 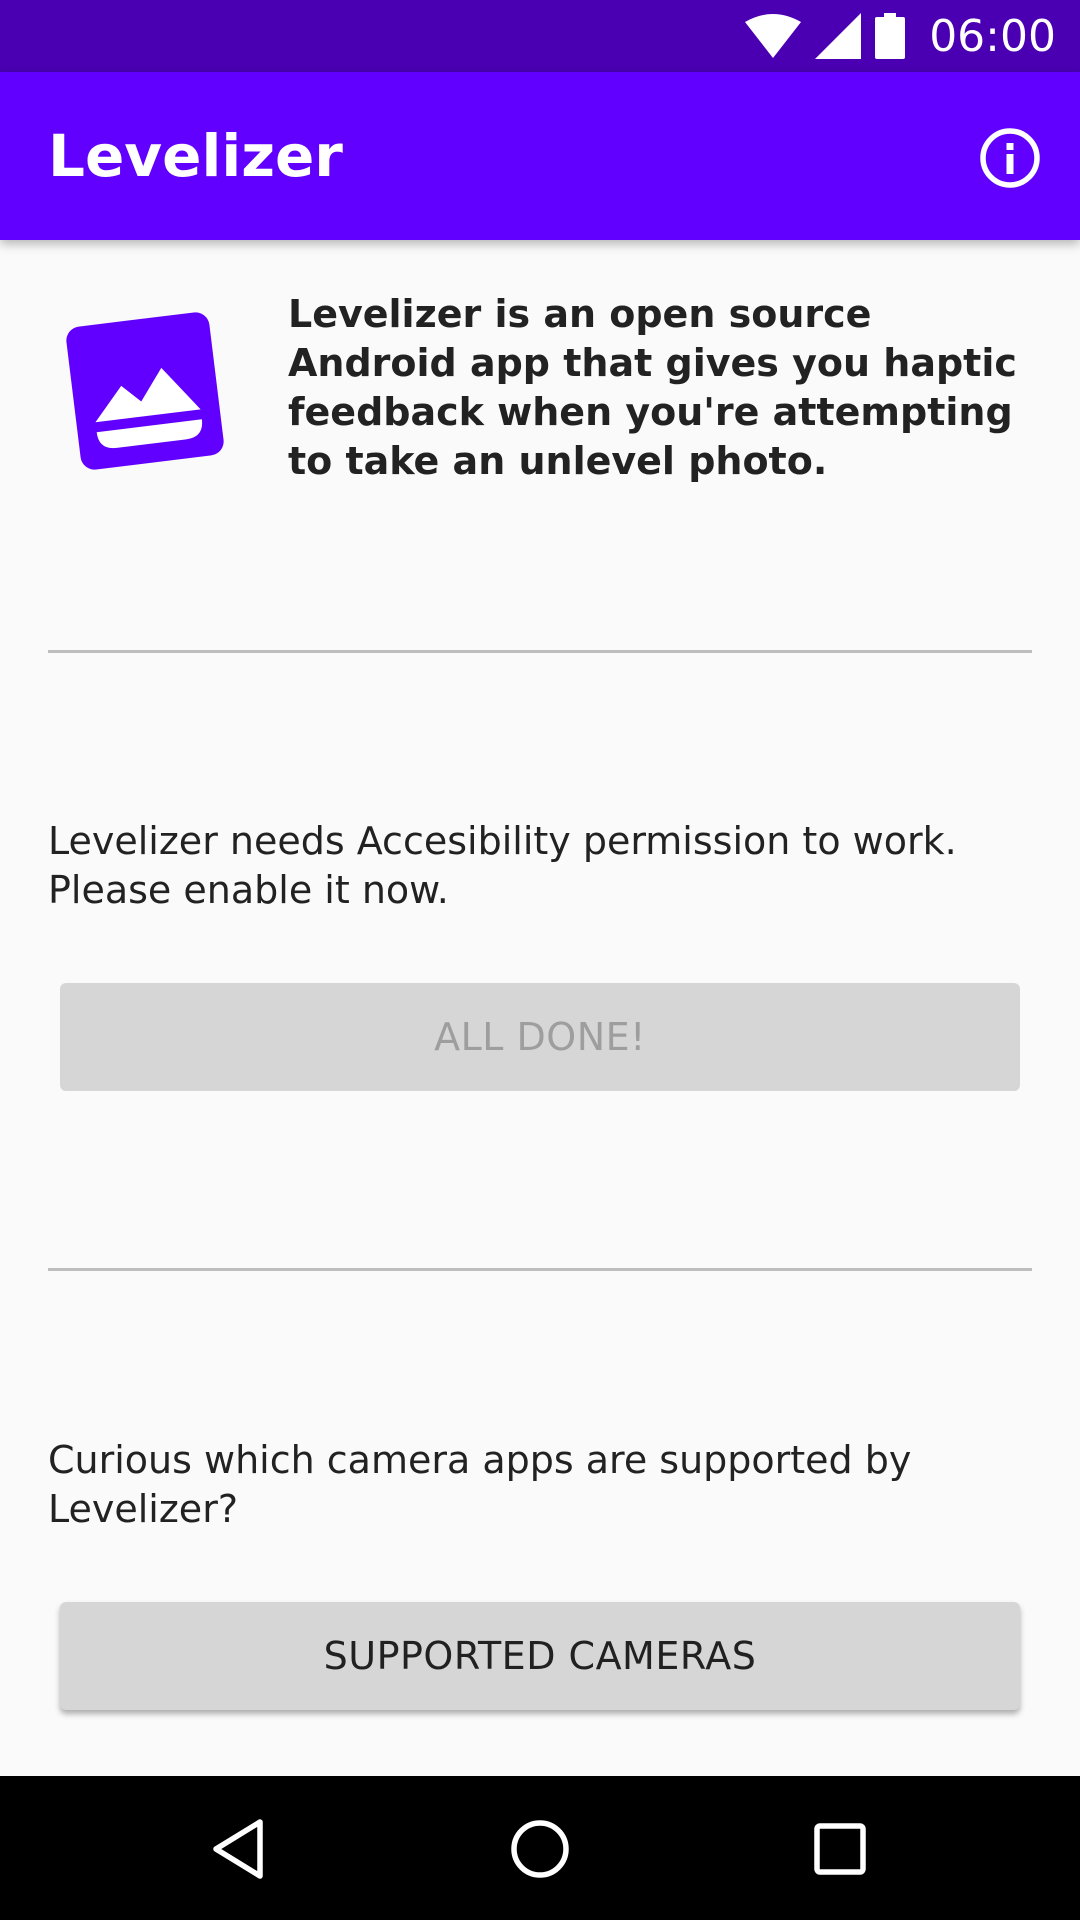 I want to click on info-button, so click(x=1010, y=158).